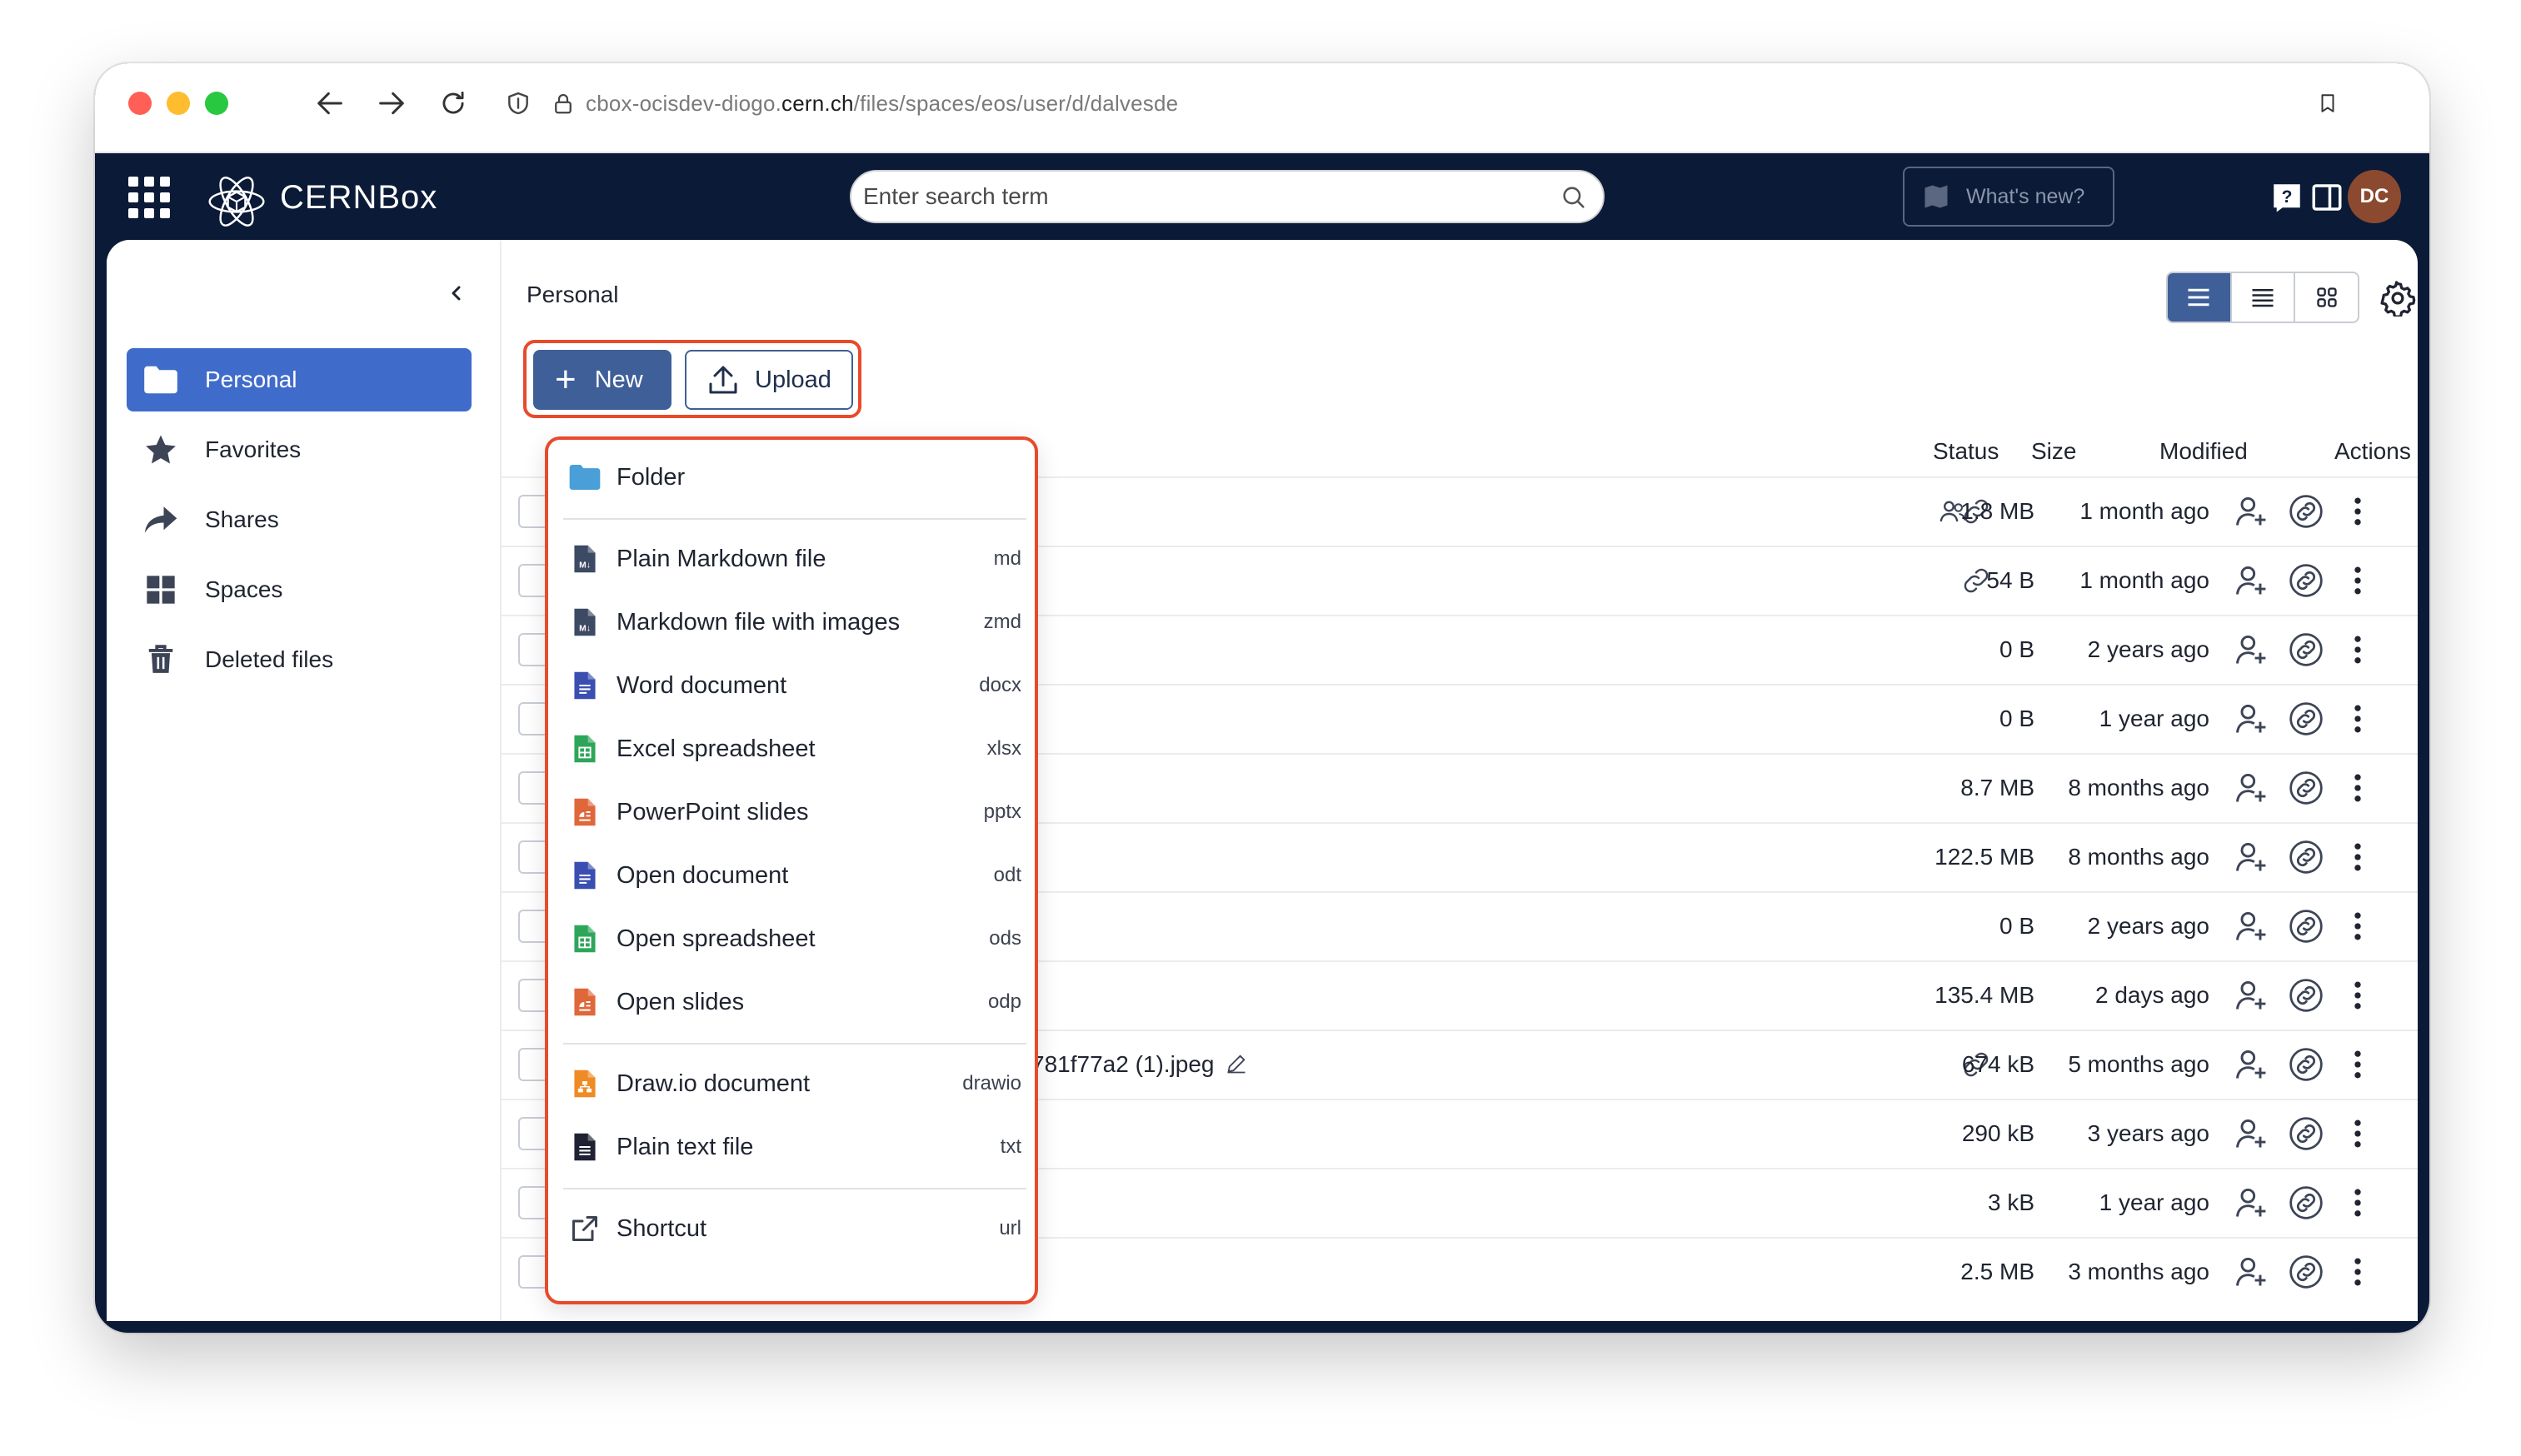 The width and height of the screenshot is (2521, 1456). What do you see at coordinates (585, 685) in the screenshot?
I see `word-file-icon` at bounding box center [585, 685].